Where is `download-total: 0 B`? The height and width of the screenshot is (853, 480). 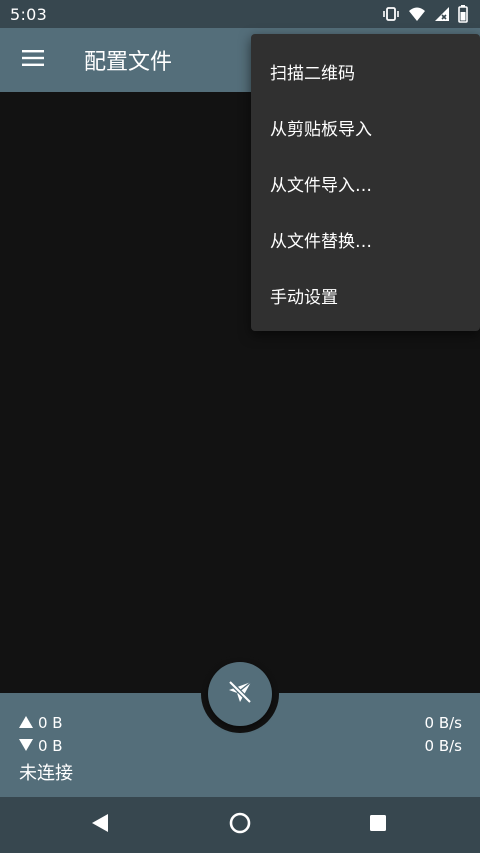
download-total: 0 B is located at coordinates (41, 746).